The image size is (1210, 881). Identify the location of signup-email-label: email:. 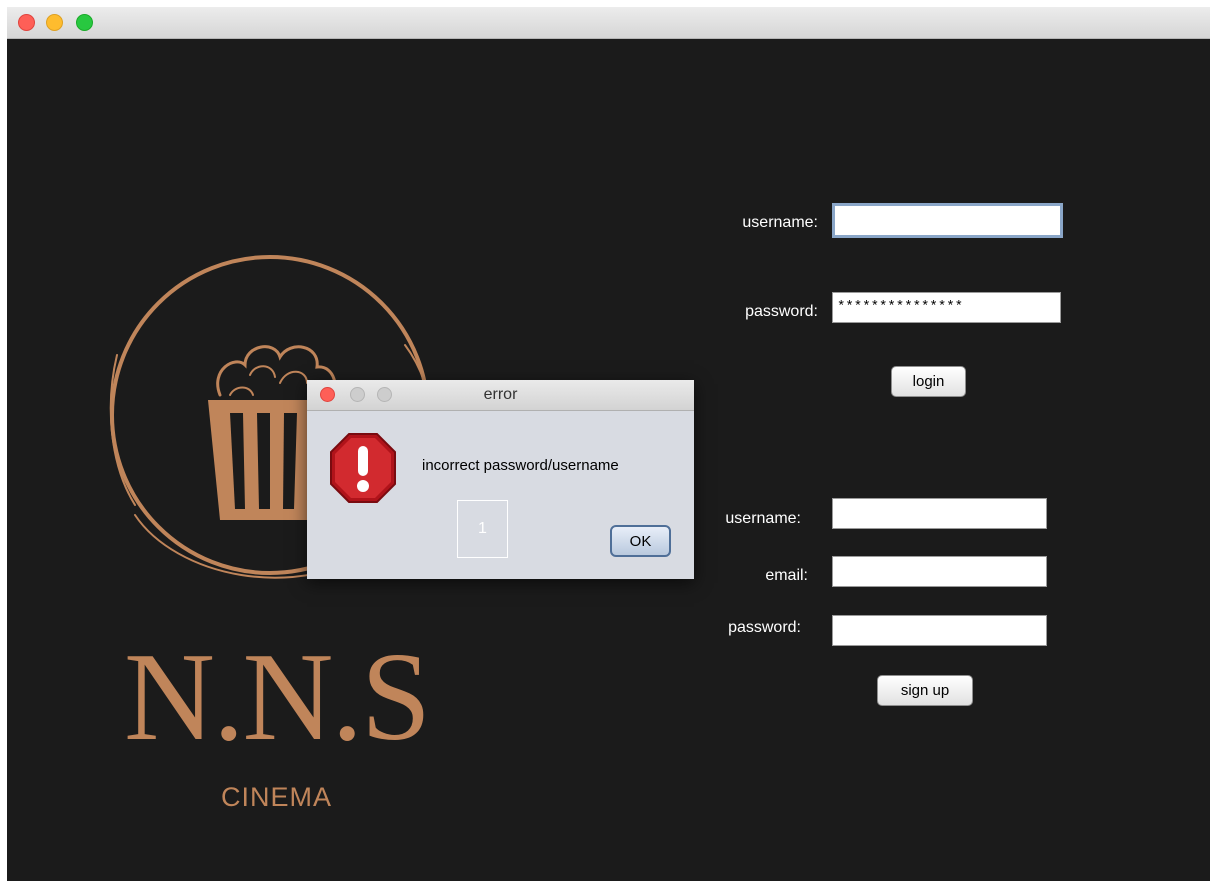
(786, 575).